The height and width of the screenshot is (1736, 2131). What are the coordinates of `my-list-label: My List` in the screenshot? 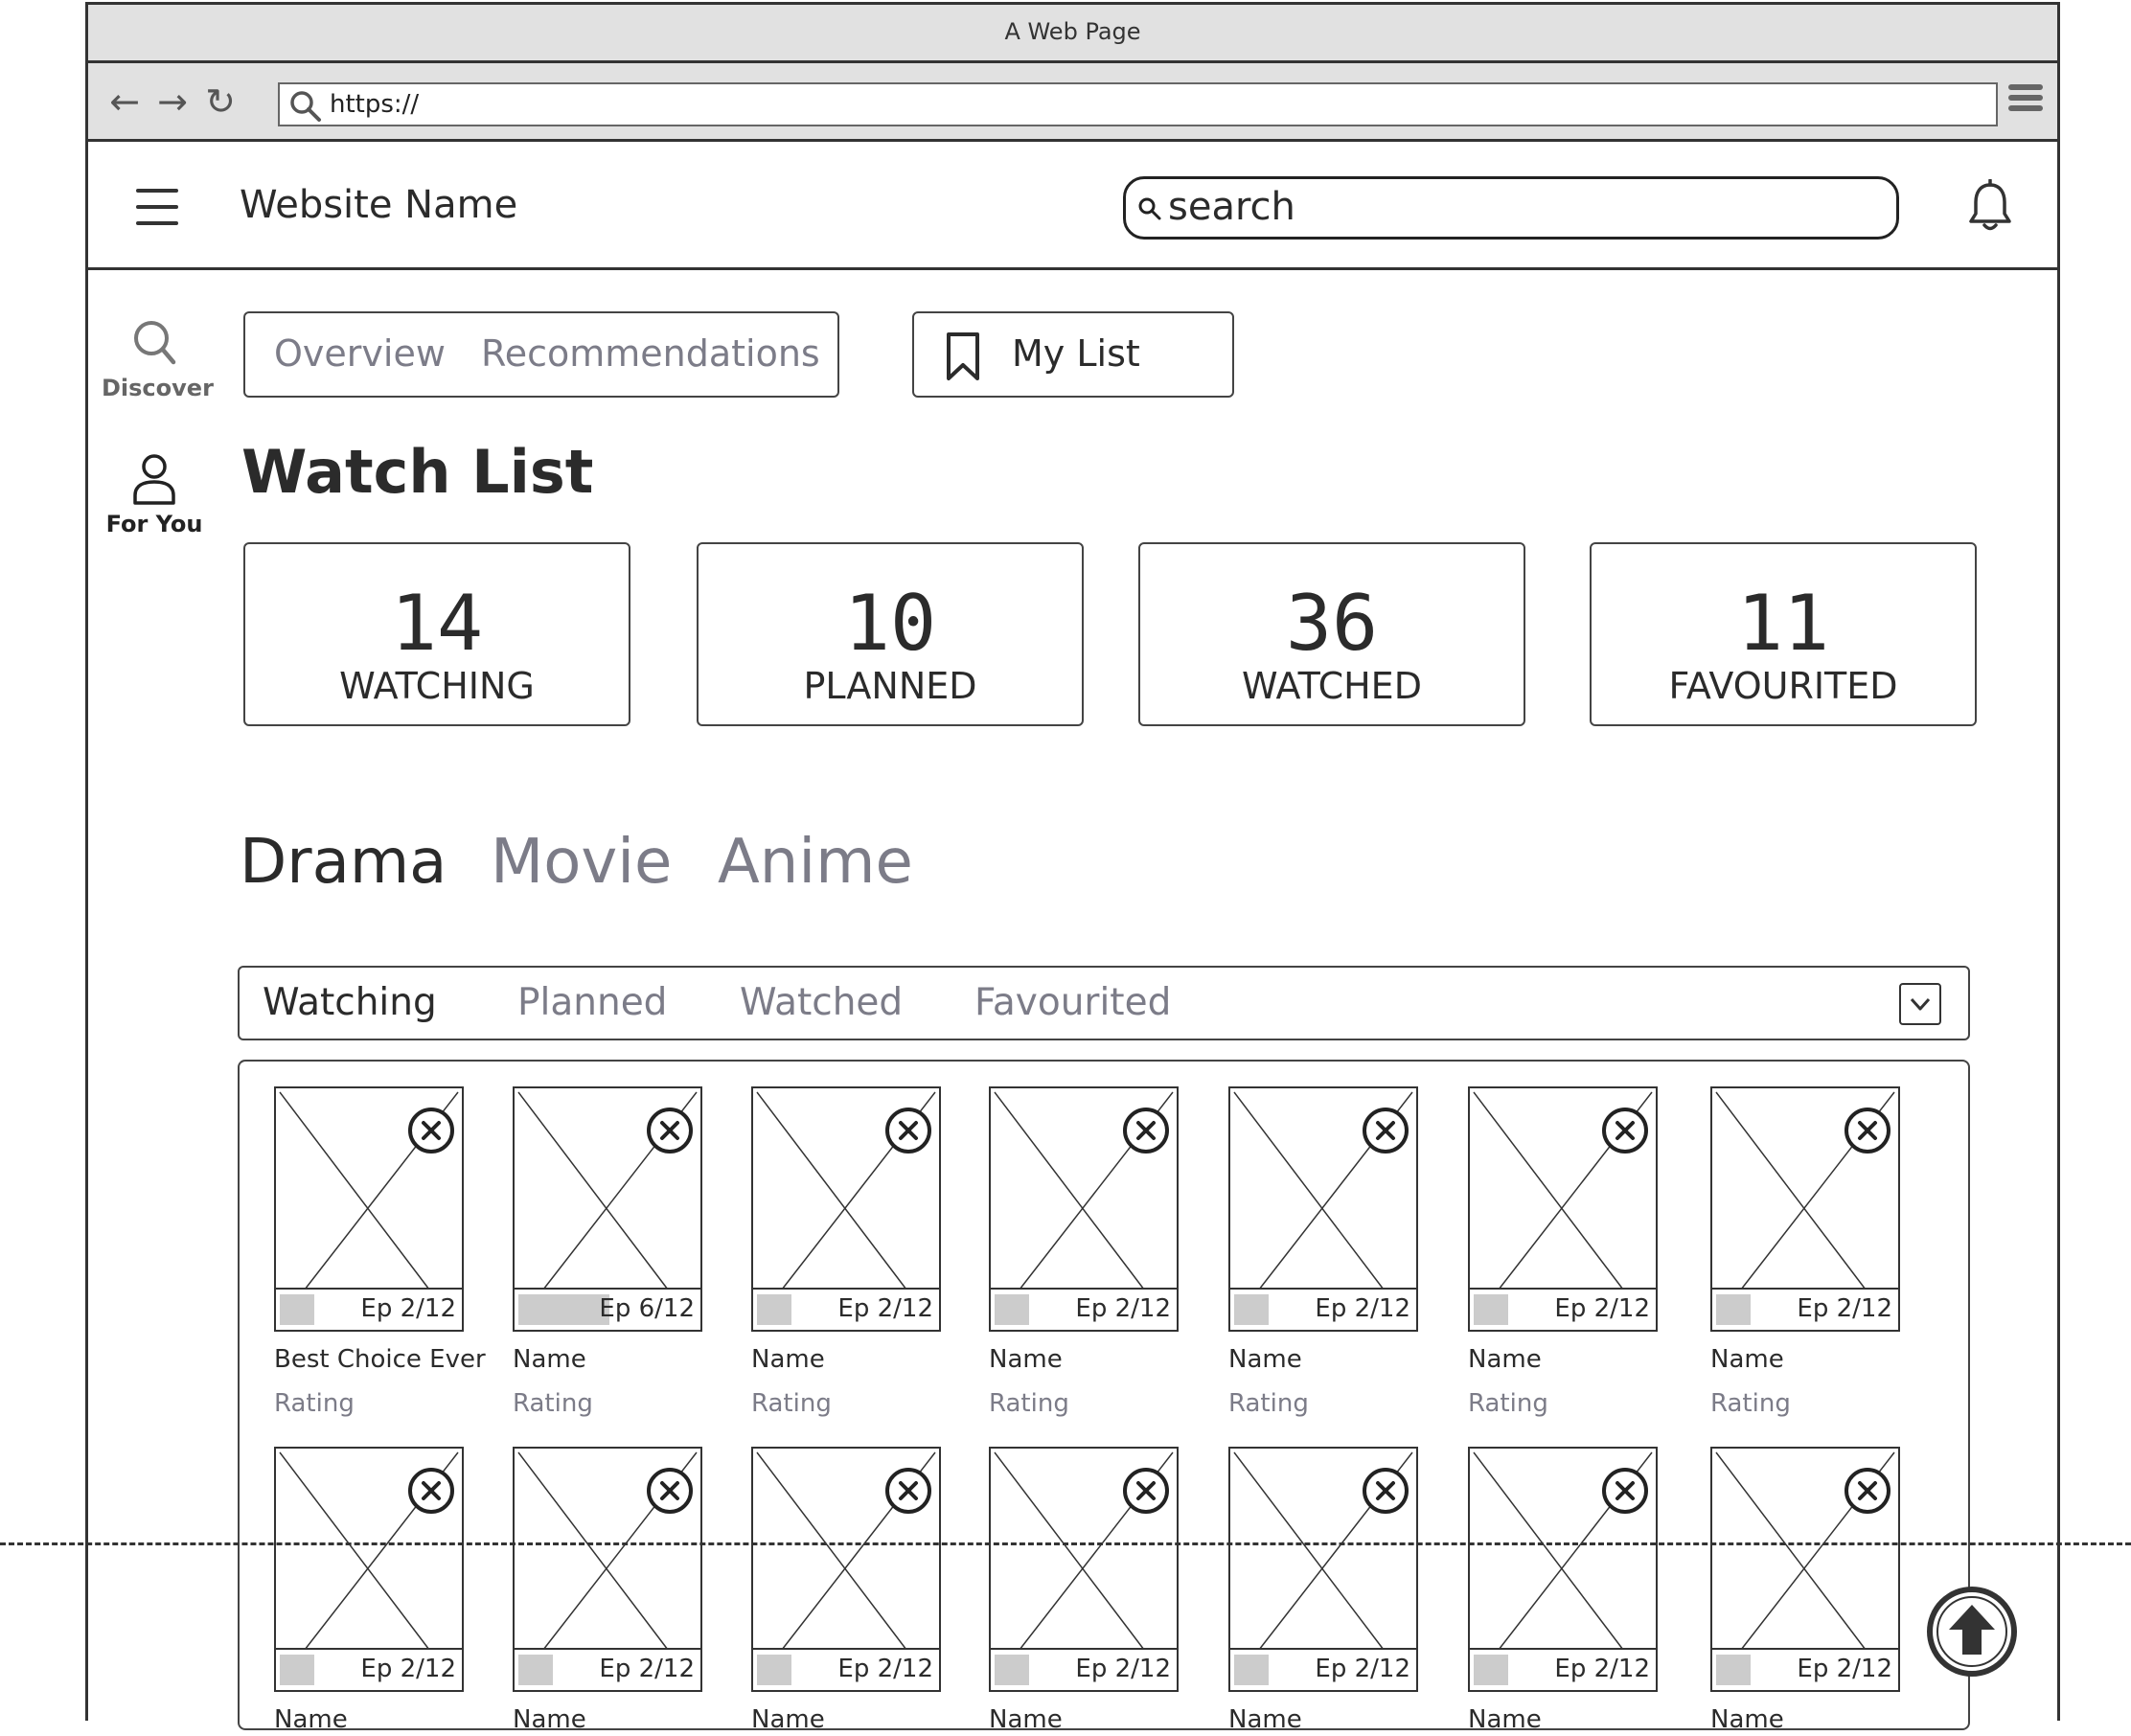 It's located at (1076, 353).